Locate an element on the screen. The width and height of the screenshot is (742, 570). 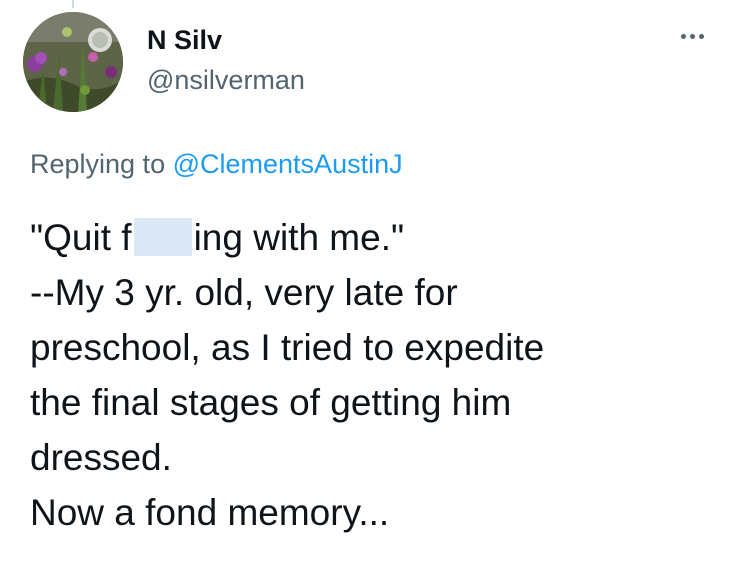
reply-context: Replying to @ClementsAustinJ is located at coordinates (216, 164).